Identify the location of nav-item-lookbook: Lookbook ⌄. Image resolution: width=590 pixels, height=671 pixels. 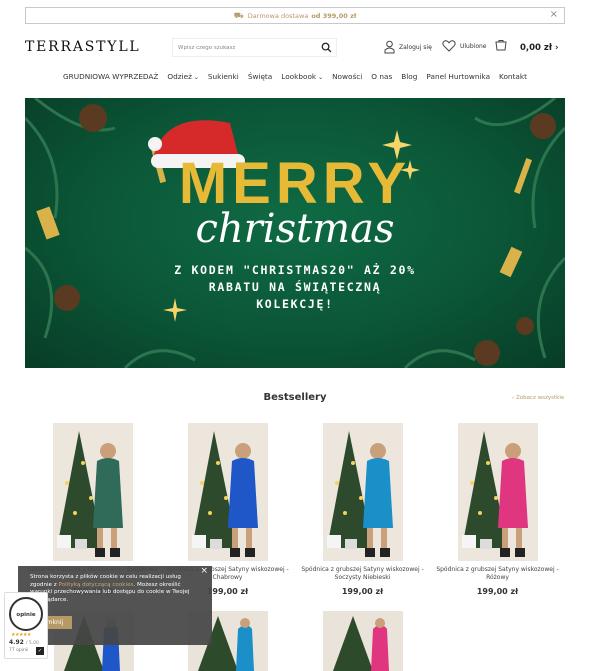
(302, 76).